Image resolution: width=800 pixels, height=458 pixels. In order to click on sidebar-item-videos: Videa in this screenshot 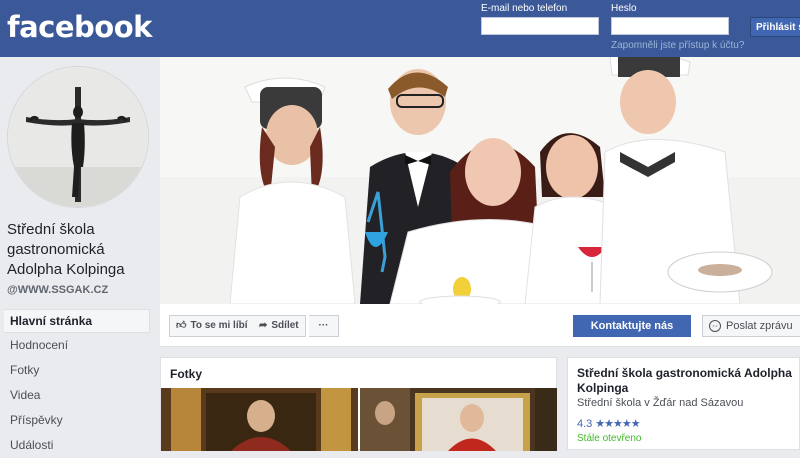, I will do `click(77, 395)`.